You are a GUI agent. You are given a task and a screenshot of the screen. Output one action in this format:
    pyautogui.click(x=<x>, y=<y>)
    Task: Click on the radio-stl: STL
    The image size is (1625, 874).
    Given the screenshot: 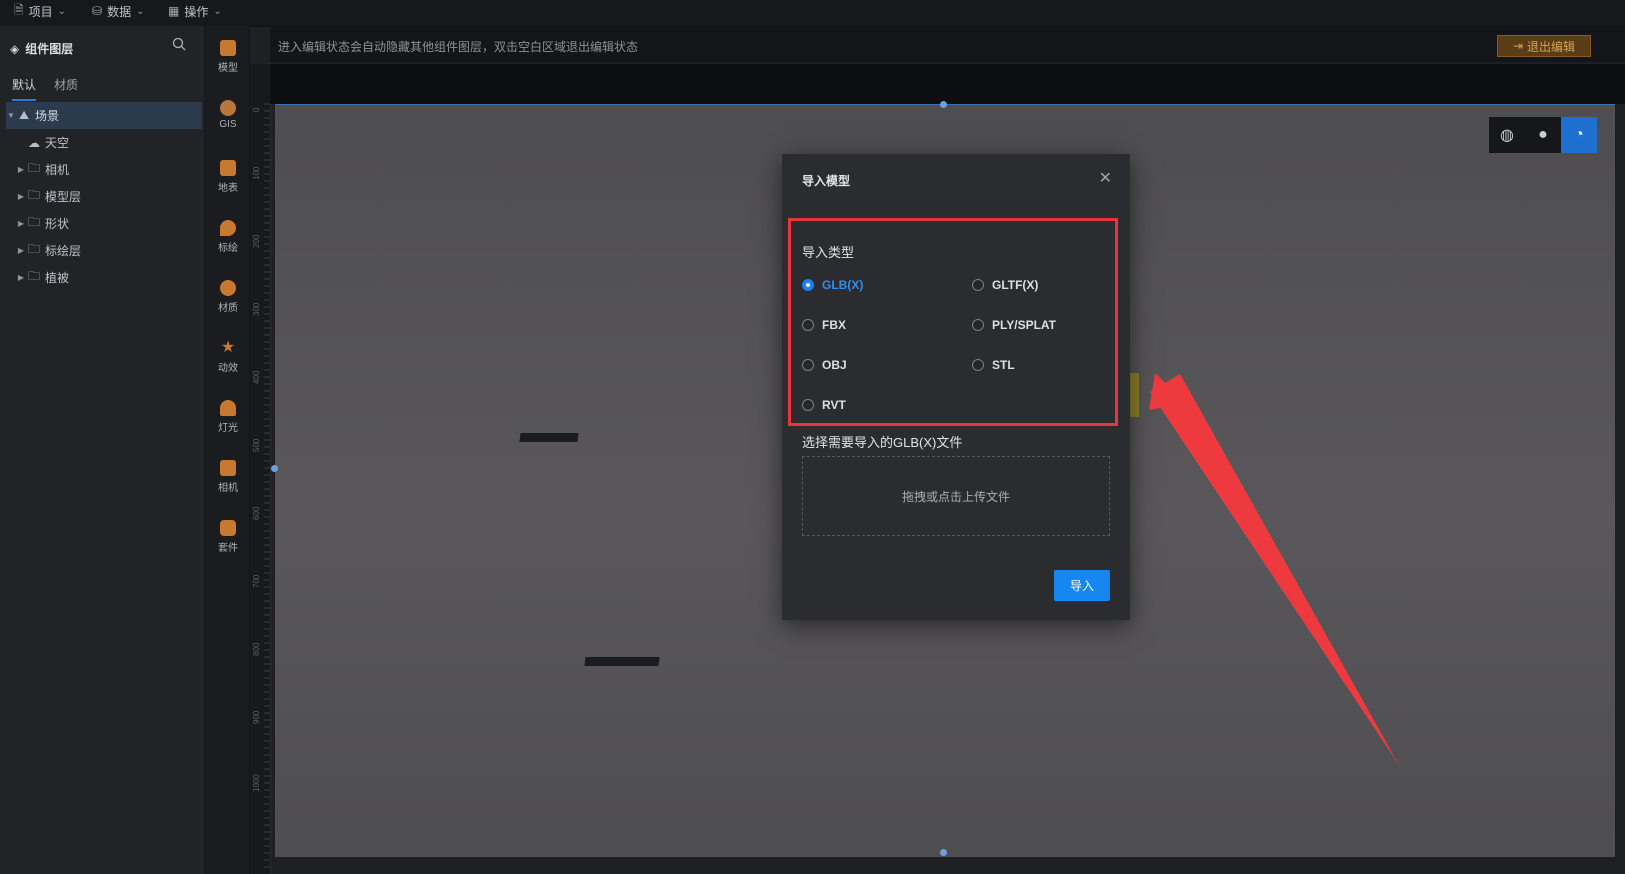 What is the action you would take?
    pyautogui.click(x=993, y=365)
    